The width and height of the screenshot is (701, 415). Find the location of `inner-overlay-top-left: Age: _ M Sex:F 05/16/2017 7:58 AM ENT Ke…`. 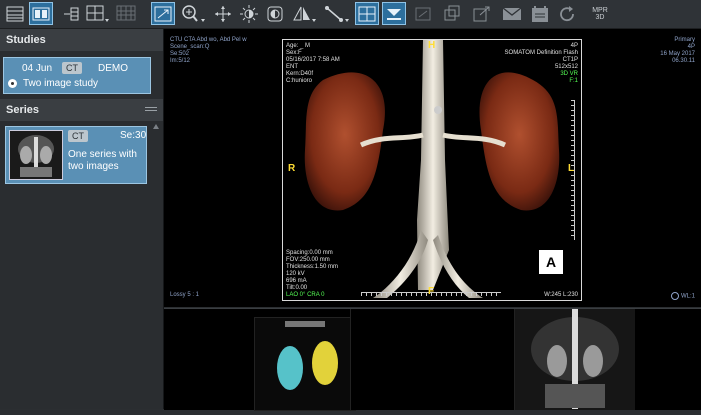

inner-overlay-top-left: Age: _ M Sex:F 05/16/2017 7:58 AM ENT Ke… is located at coordinates (313, 63).